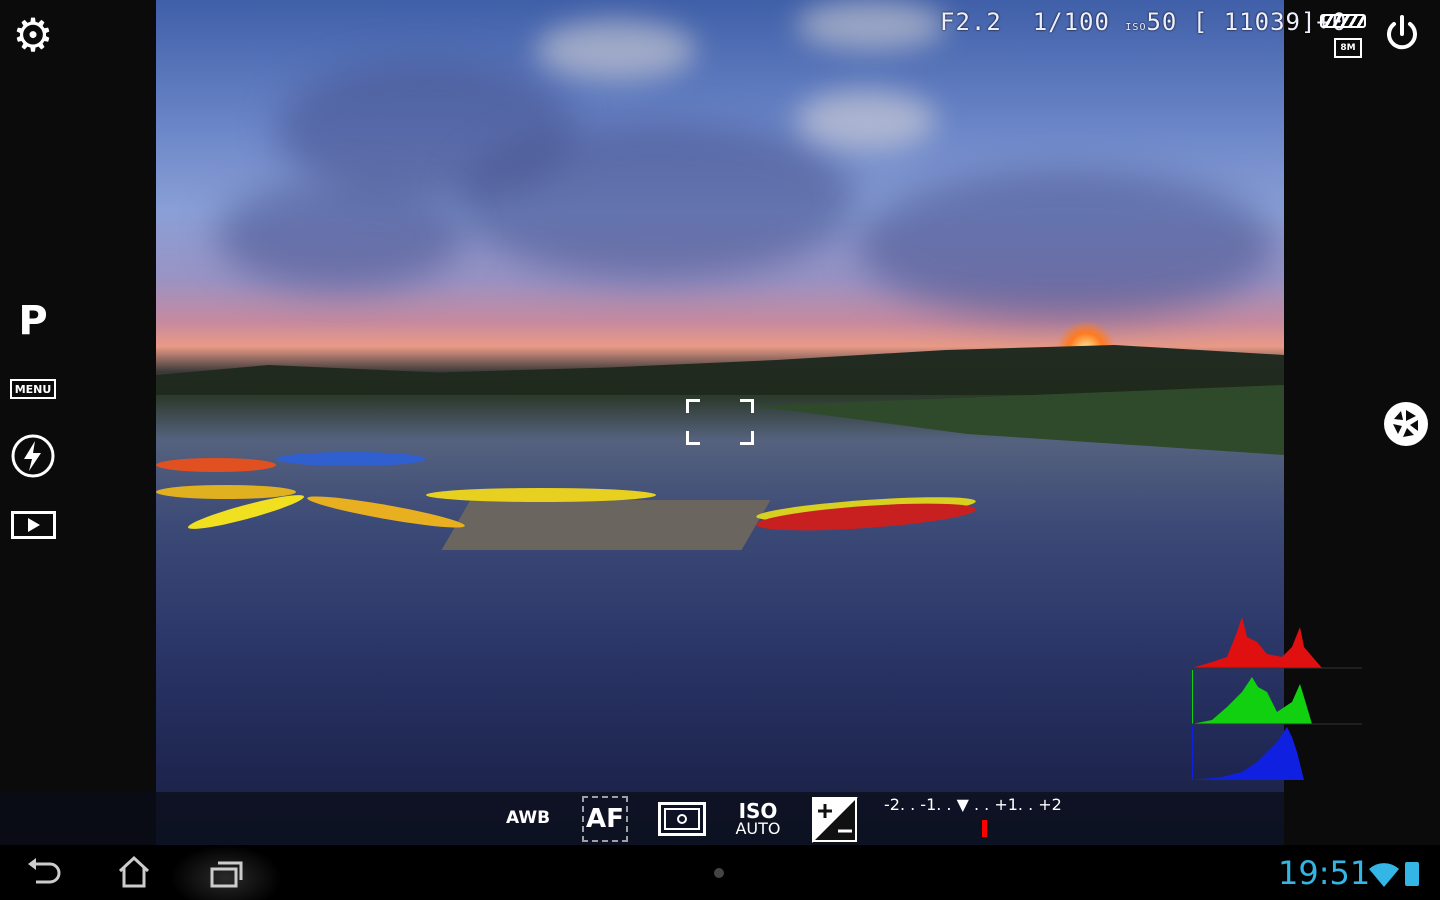 This screenshot has width=1440, height=900. What do you see at coordinates (1406, 424) in the screenshot?
I see `shutter-icon` at bounding box center [1406, 424].